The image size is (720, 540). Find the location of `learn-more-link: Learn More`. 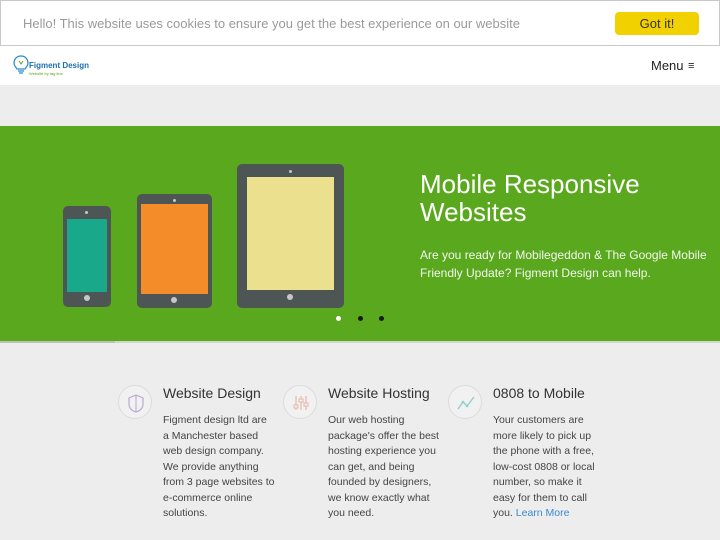

learn-more-link: Learn More is located at coordinates (543, 513).